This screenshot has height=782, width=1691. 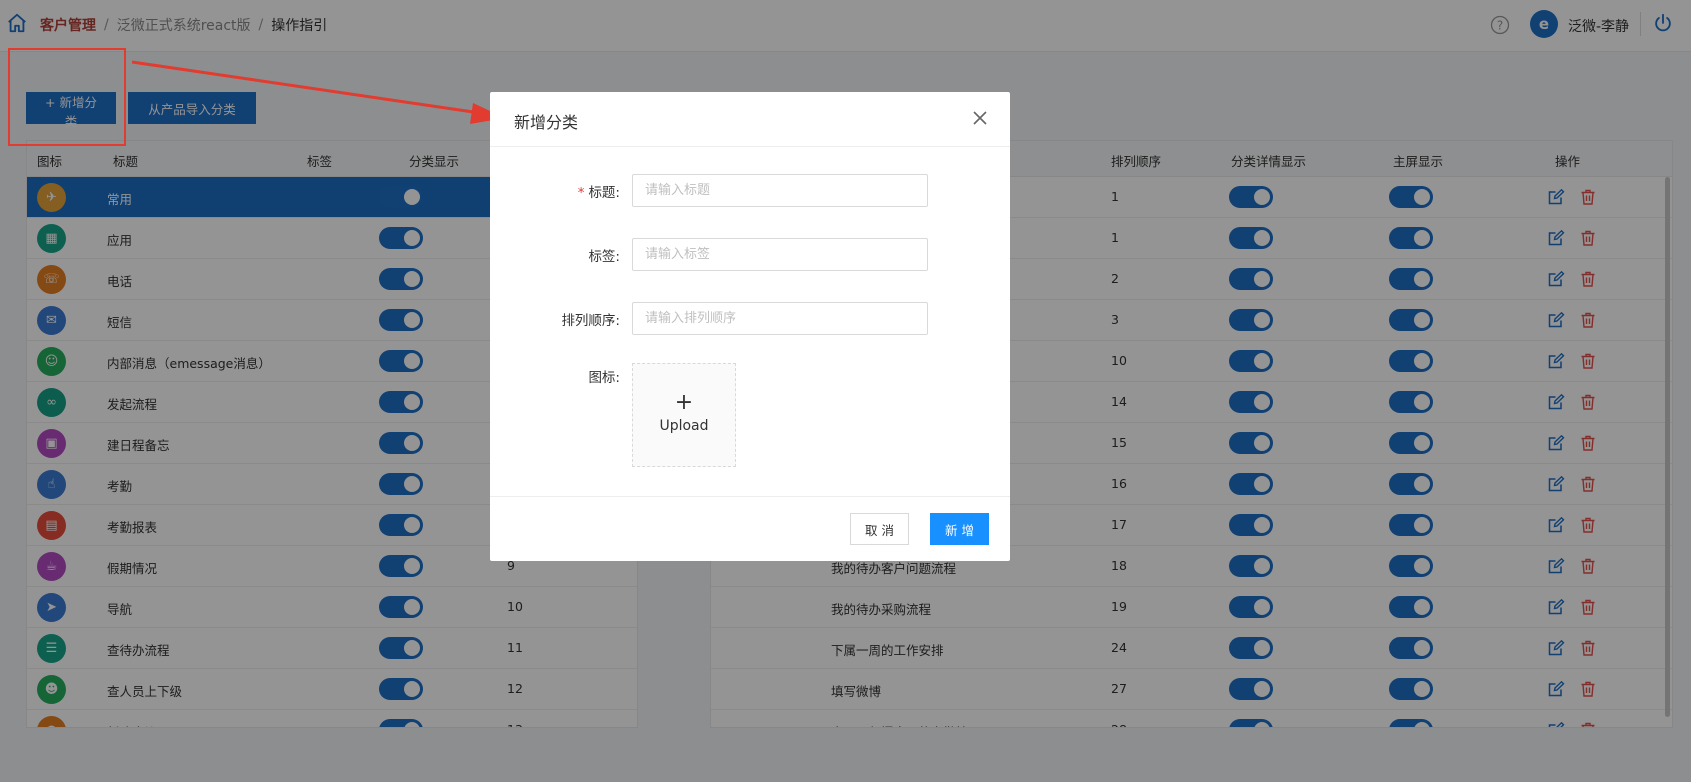 What do you see at coordinates (684, 426) in the screenshot?
I see `upload-label: Upload` at bounding box center [684, 426].